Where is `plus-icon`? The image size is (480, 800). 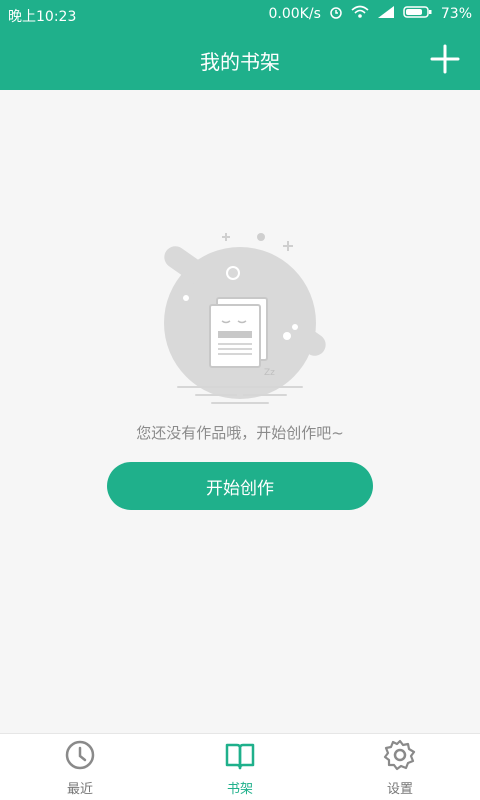
plus-icon is located at coordinates (445, 59).